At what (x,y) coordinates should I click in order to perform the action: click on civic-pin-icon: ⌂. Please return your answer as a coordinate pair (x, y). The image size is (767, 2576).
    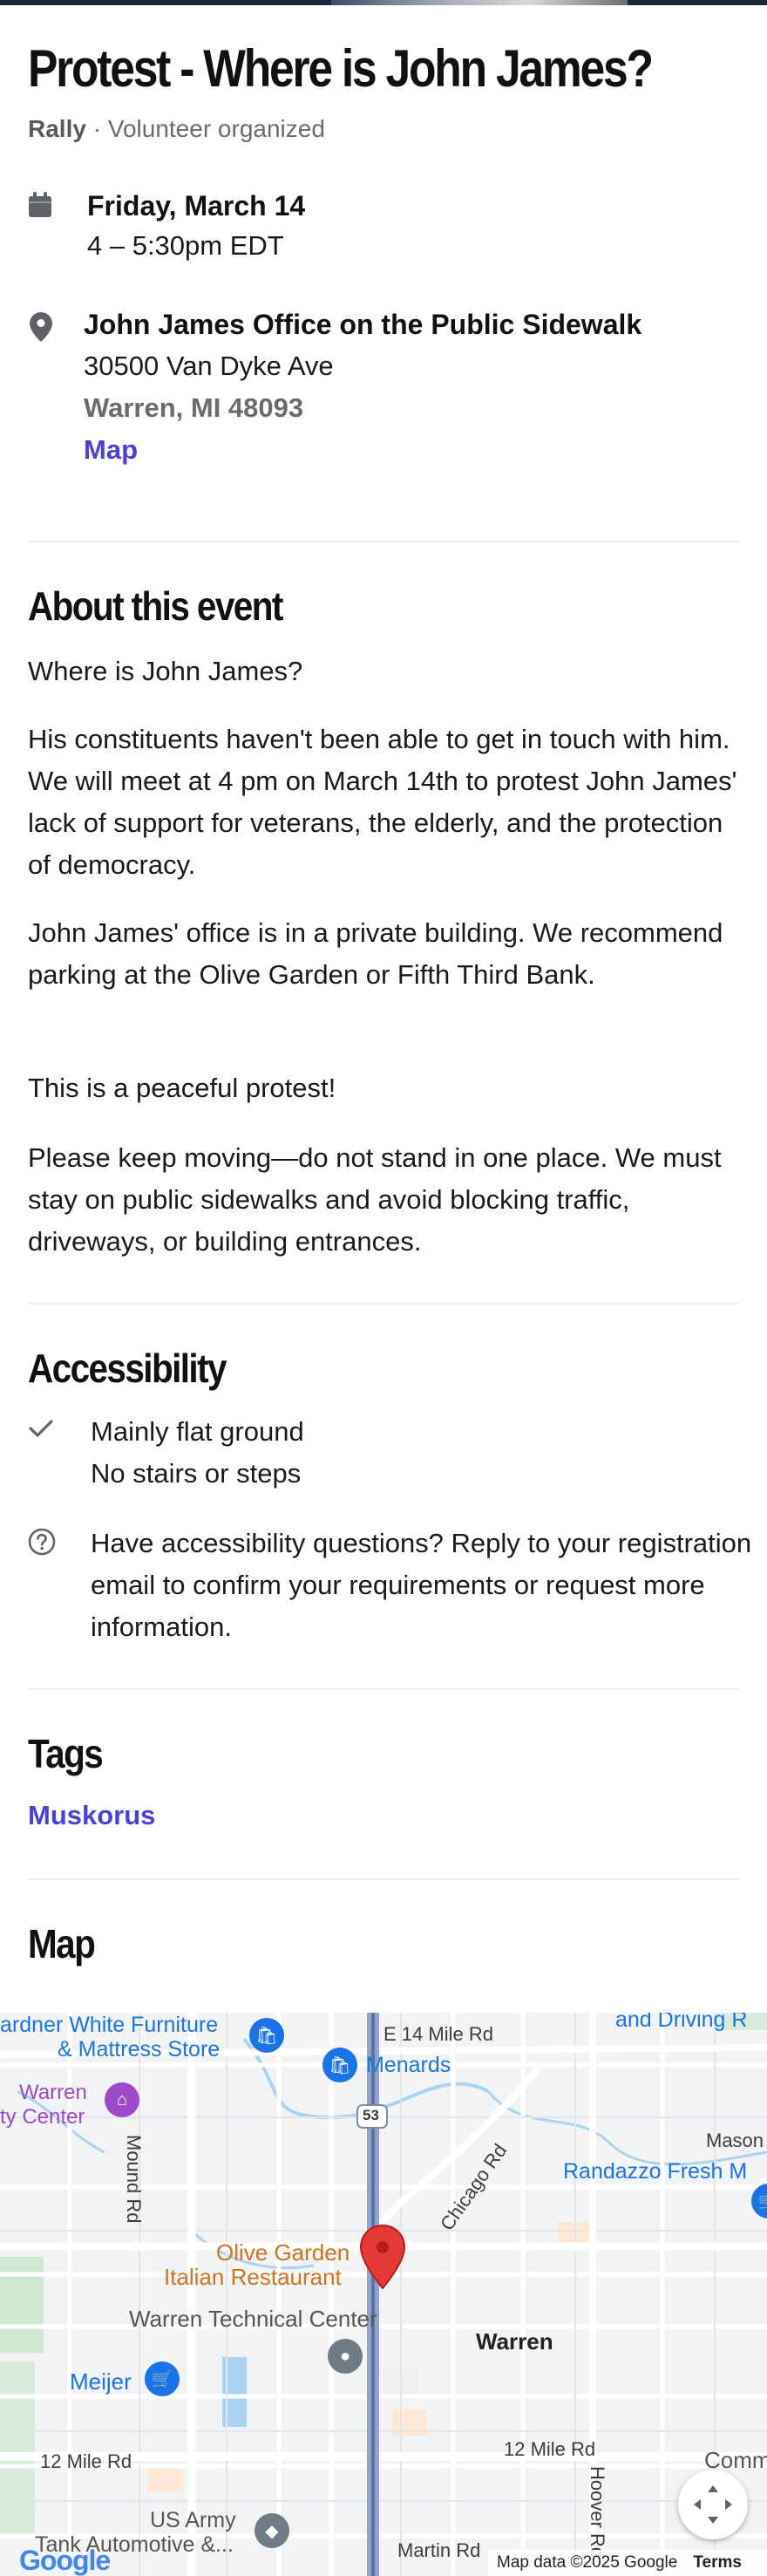
    Looking at the image, I should click on (122, 2100).